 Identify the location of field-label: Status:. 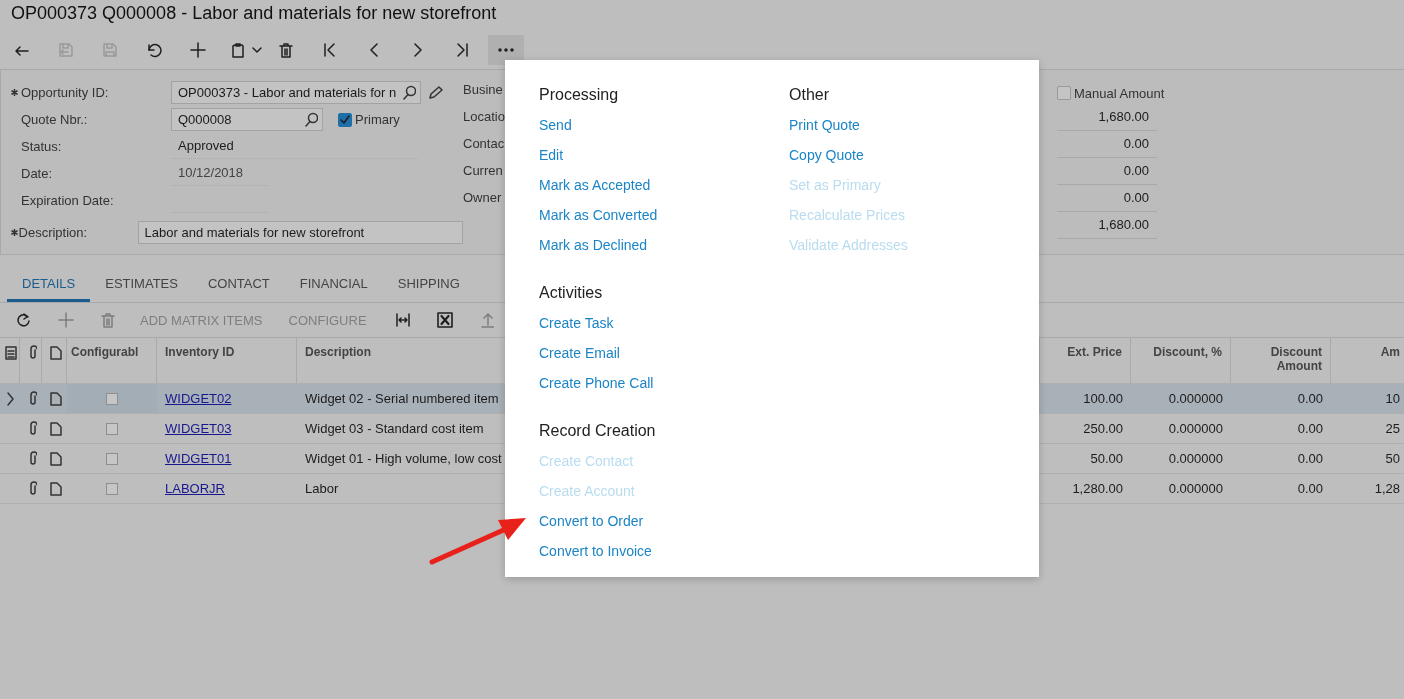
(42, 146).